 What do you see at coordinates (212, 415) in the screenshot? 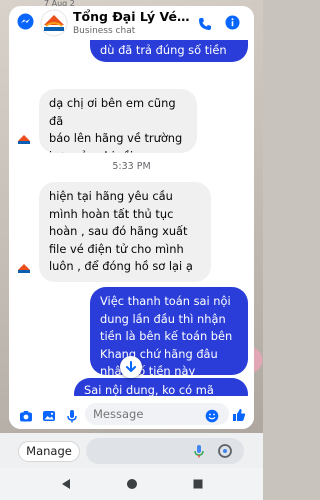
I see `emoji-icon` at bounding box center [212, 415].